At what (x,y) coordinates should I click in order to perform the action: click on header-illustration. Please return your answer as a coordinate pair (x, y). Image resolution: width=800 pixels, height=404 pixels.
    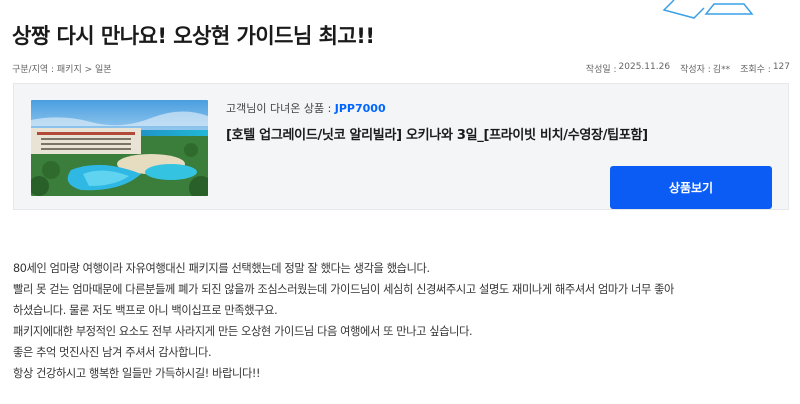
    Looking at the image, I should click on (708, 9).